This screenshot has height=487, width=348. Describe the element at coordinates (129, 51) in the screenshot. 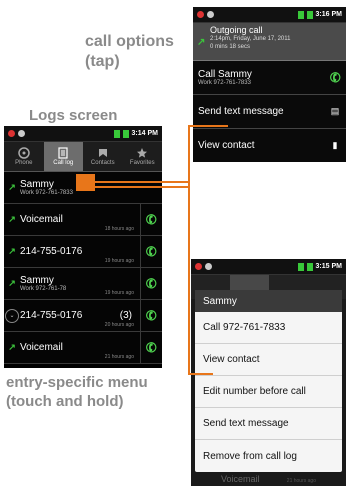

I see `call-options-caption: call options (tap)` at that location.